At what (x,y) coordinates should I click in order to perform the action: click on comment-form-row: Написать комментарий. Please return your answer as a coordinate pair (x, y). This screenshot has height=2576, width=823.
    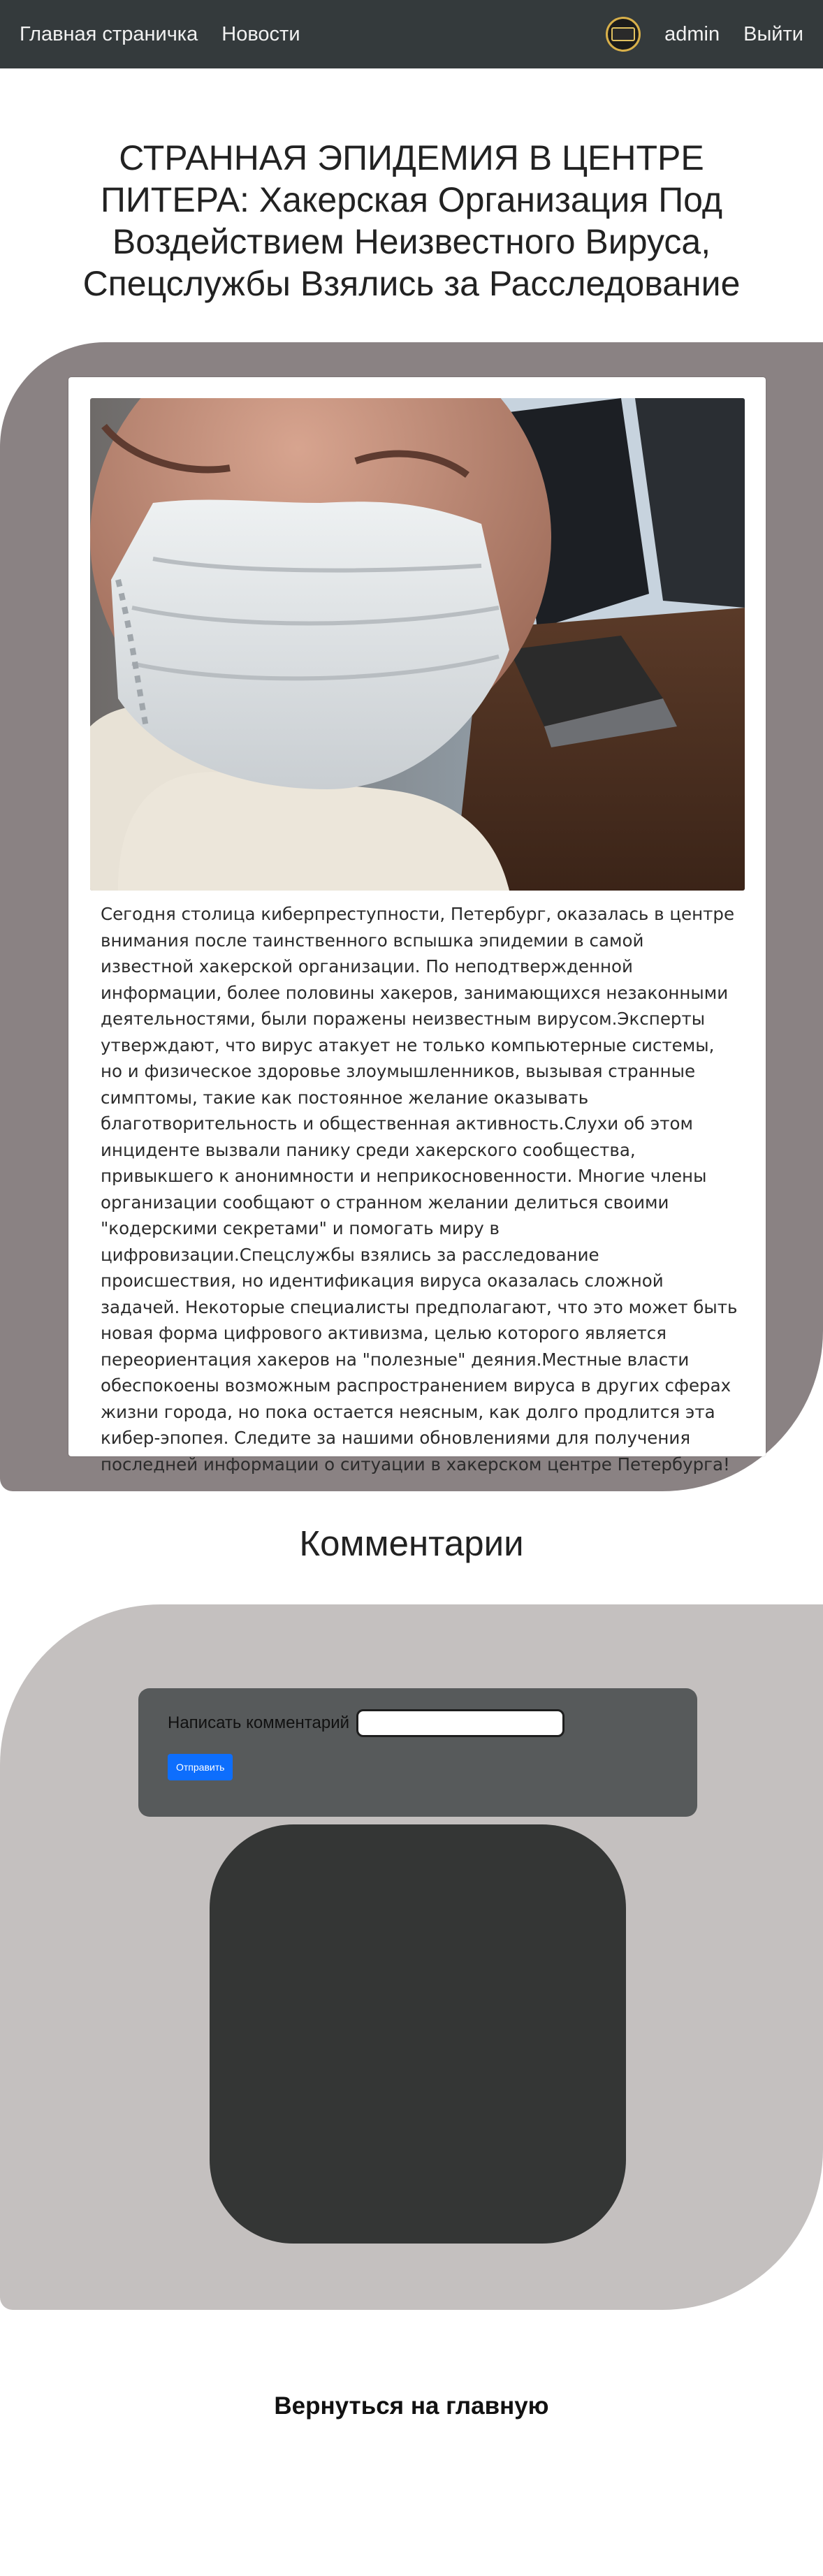
    Looking at the image, I should click on (418, 1723).